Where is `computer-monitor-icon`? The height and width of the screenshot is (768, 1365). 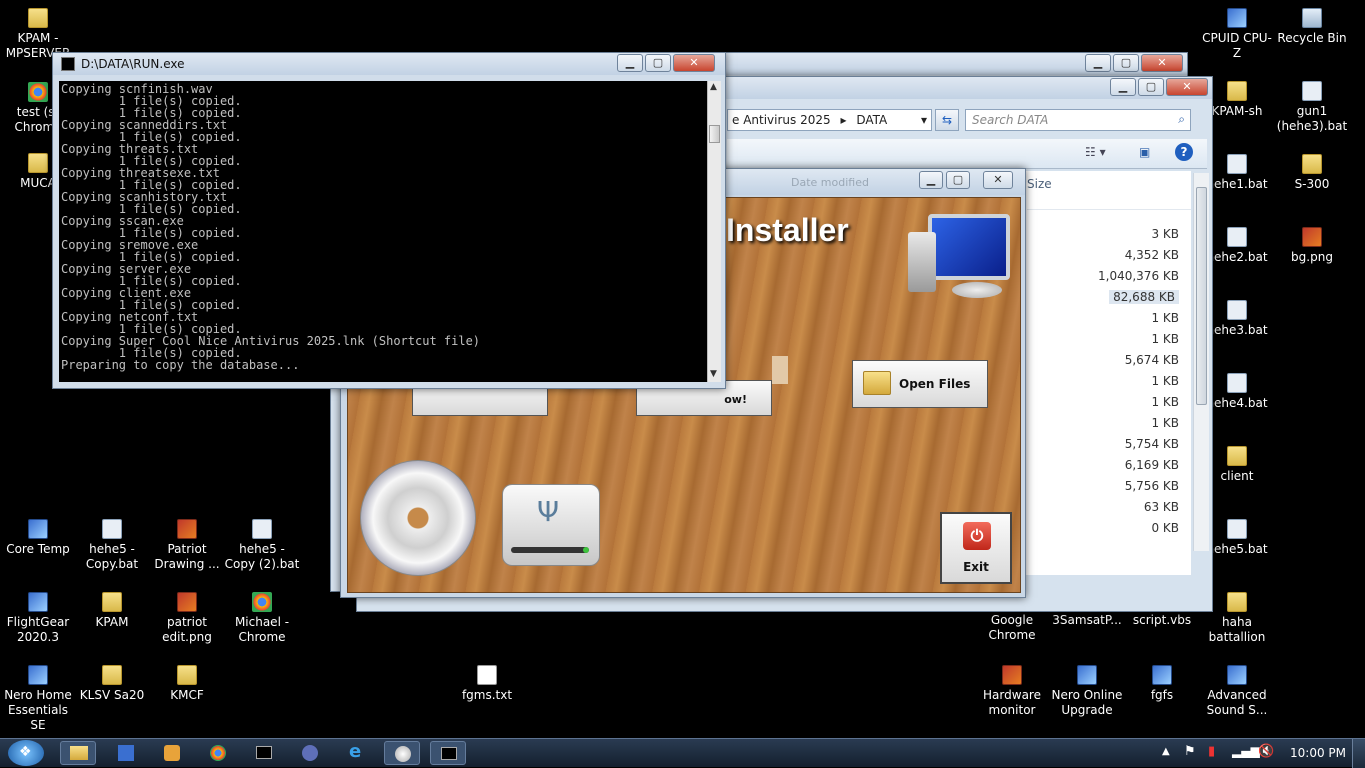 computer-monitor-icon is located at coordinates (959, 260).